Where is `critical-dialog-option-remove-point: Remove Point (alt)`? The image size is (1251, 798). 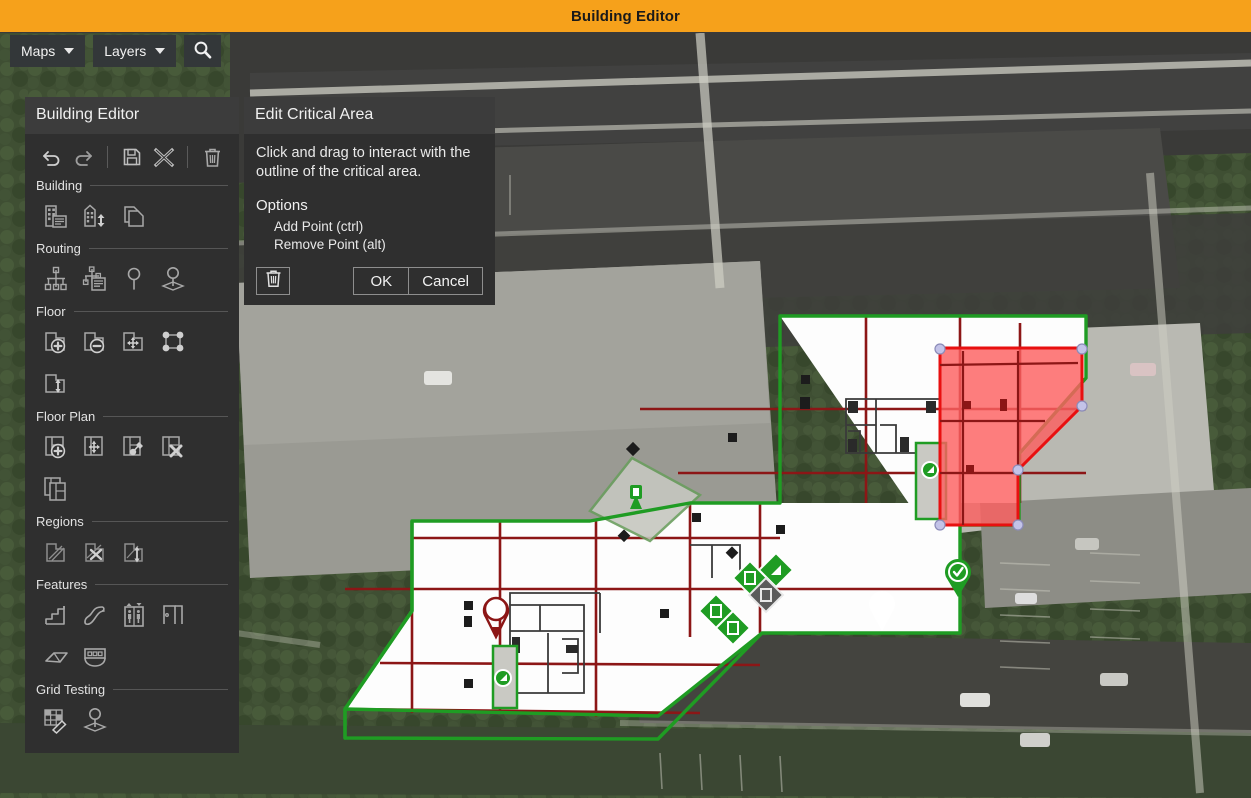 critical-dialog-option-remove-point: Remove Point (alt) is located at coordinates (330, 244).